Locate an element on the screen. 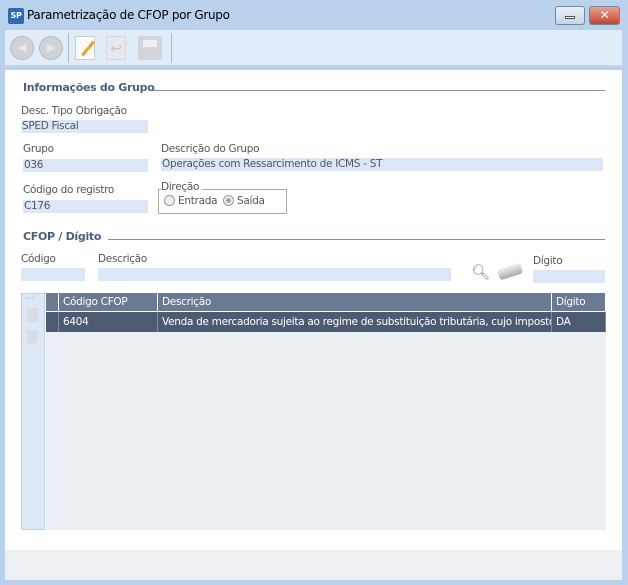  cell-codigo: 6404 is located at coordinates (108, 321).